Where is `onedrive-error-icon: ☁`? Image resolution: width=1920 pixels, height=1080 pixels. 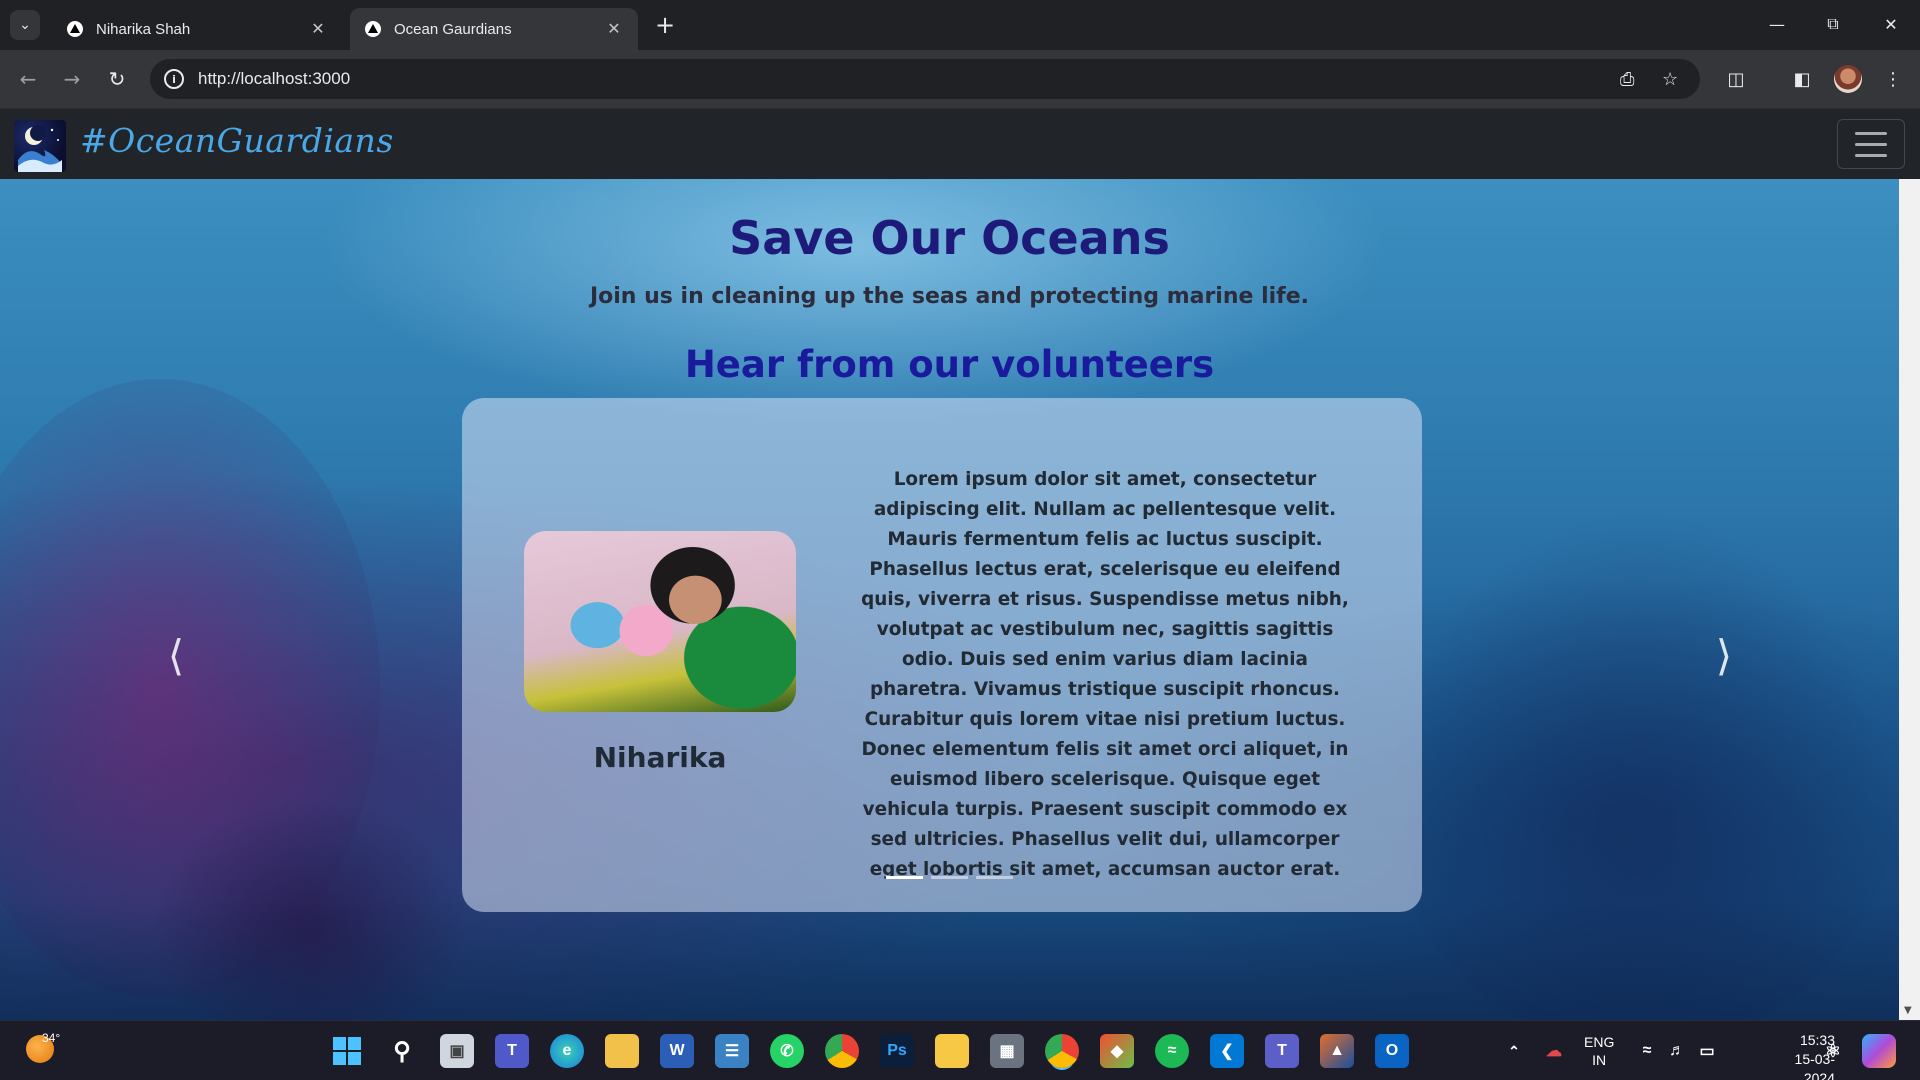 onedrive-error-icon: ☁ is located at coordinates (1554, 1051).